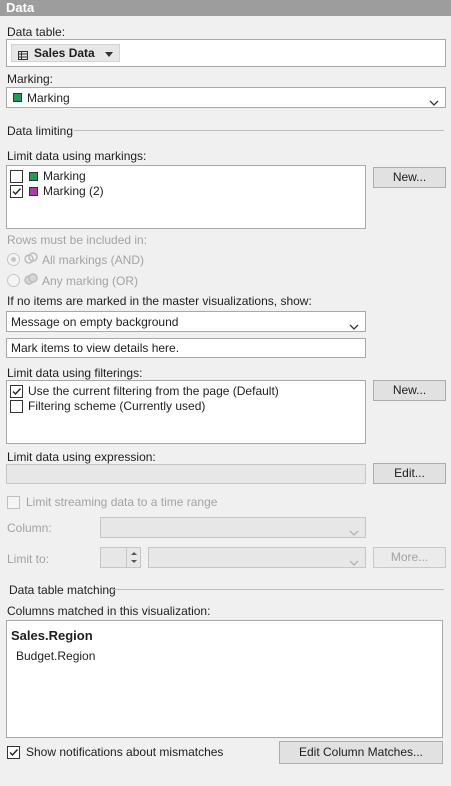 The width and height of the screenshot is (451, 786). What do you see at coordinates (13, 280) in the screenshot?
I see `any-marking-radio` at bounding box center [13, 280].